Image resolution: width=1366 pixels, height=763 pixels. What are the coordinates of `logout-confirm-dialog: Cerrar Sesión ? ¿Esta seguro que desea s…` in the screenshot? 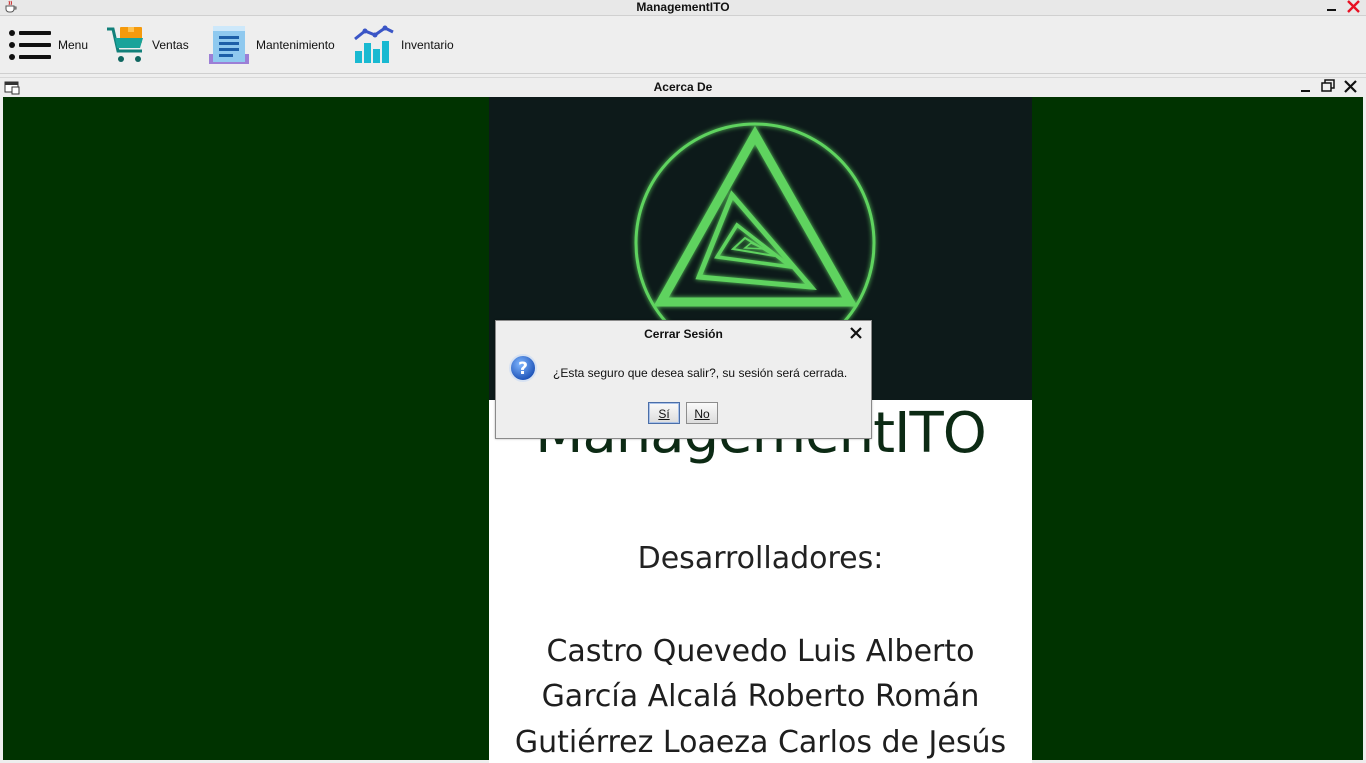 It's located at (683, 379).